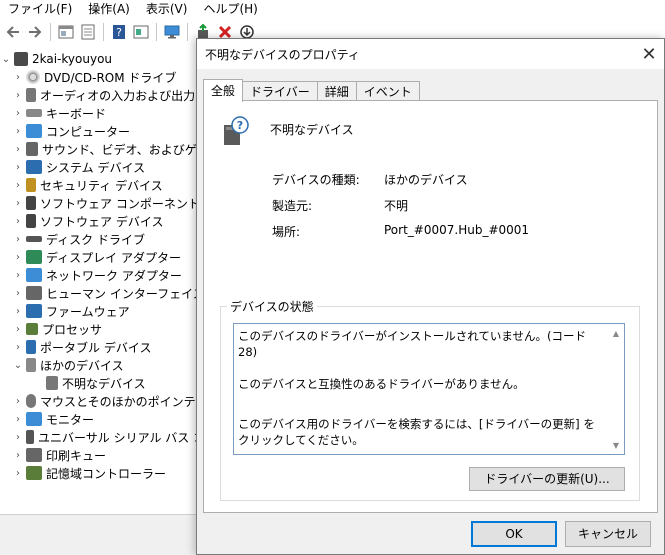 The width and height of the screenshot is (665, 555). I want to click on tree-item-label: サウンド、ビデオ、およびゲーム コントローラー, so click(121, 149).